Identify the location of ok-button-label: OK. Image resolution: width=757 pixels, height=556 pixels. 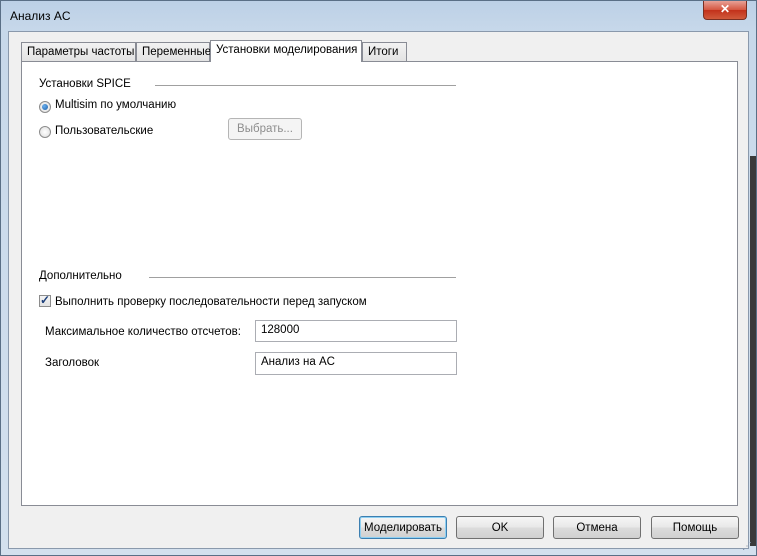
(500, 528).